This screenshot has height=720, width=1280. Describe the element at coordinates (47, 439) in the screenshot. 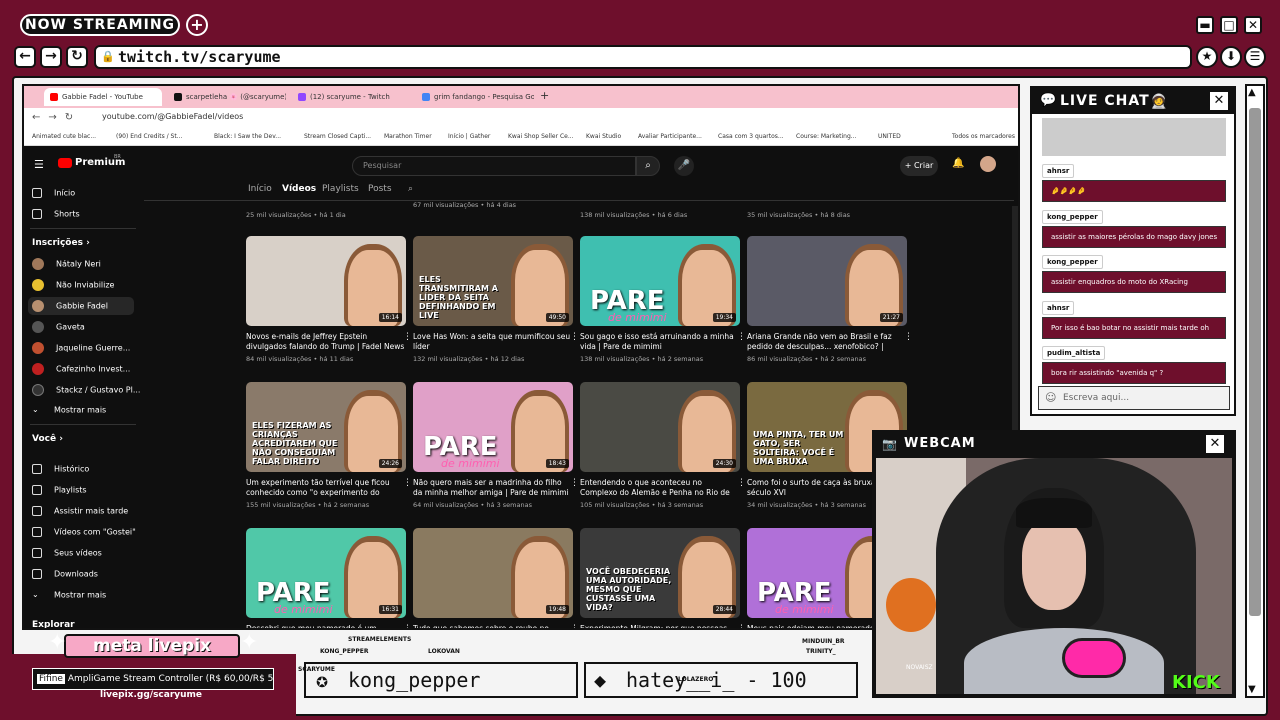

I see `you-header: Você ›` at that location.